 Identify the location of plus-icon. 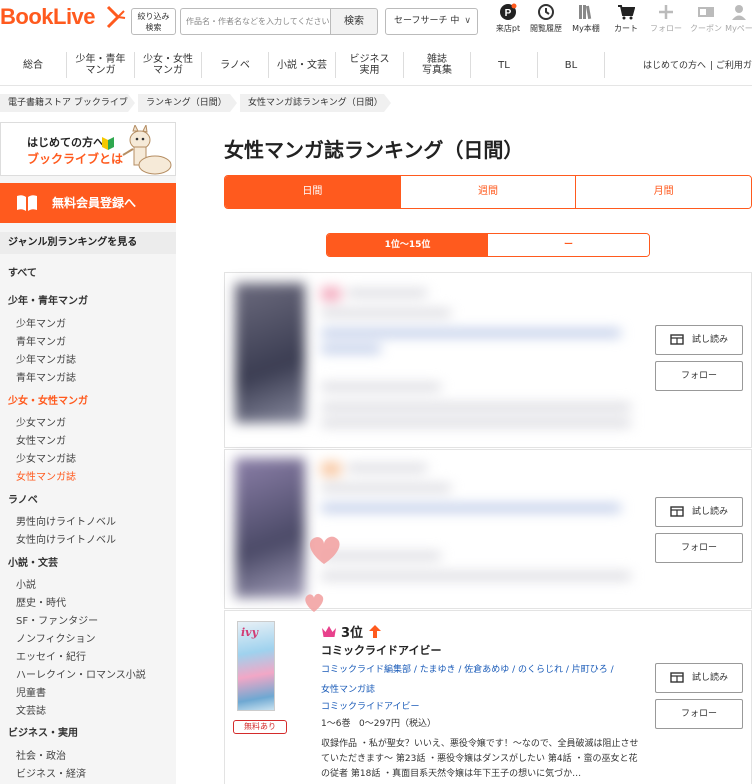
(666, 12).